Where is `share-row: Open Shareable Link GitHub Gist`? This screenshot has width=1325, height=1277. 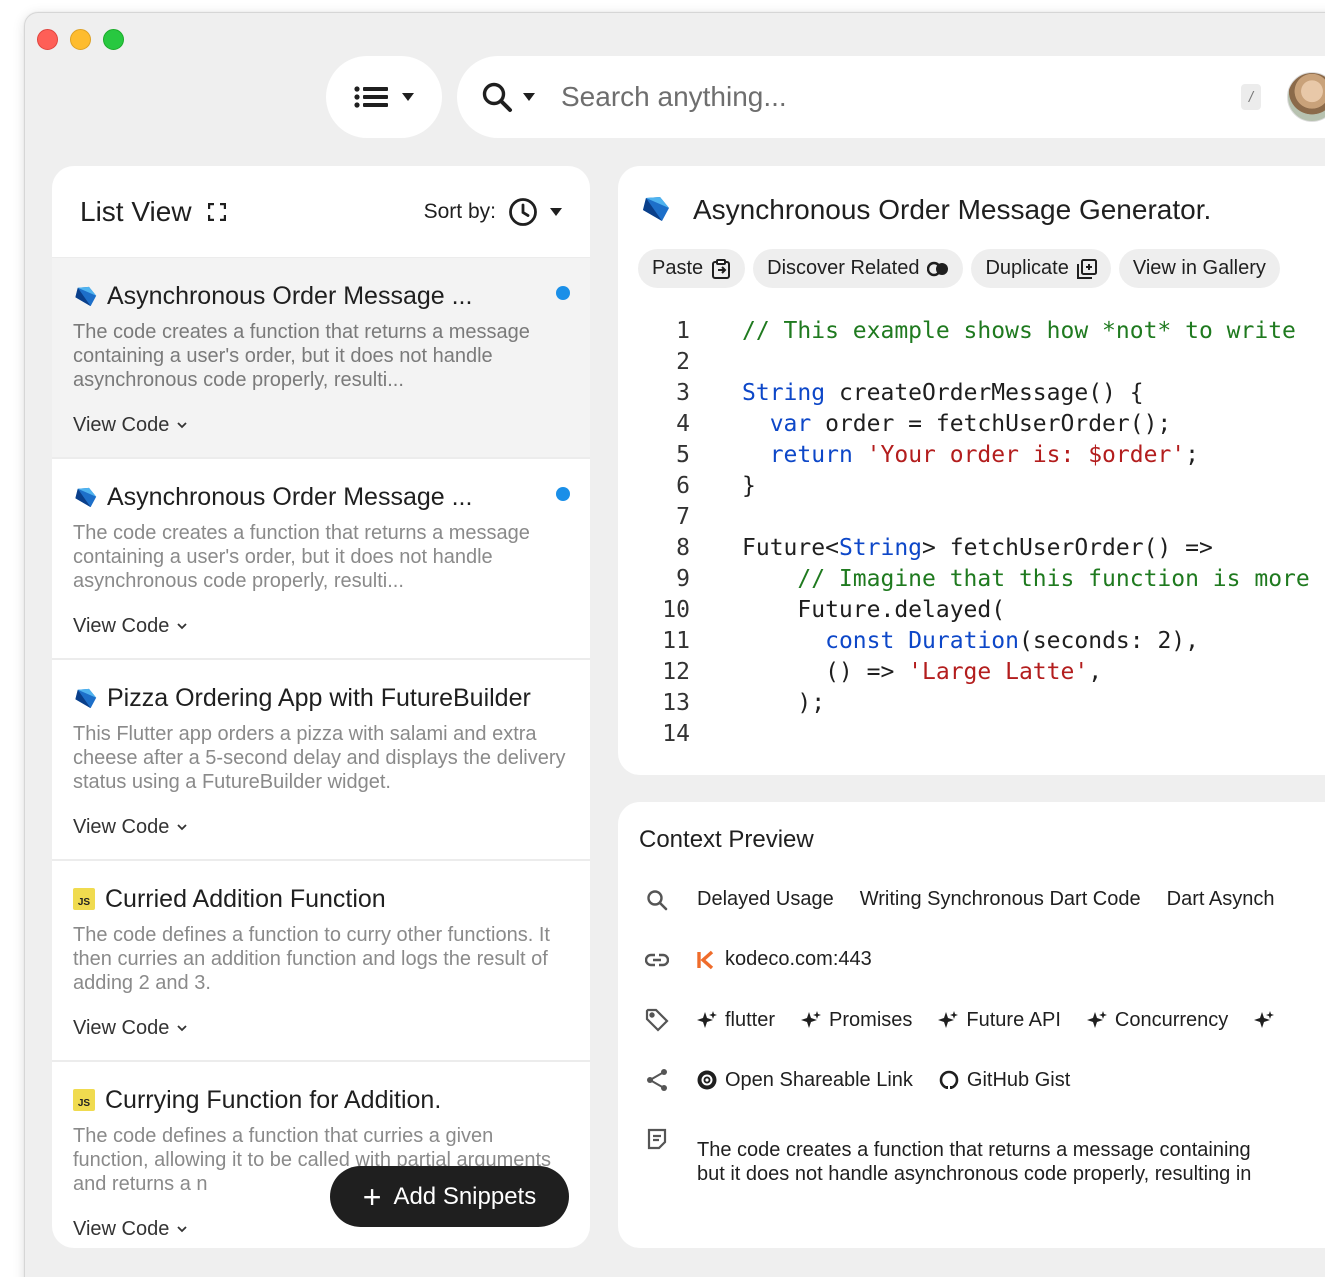
share-row: Open Shareable Link GitHub Gist is located at coordinates (857, 1080).